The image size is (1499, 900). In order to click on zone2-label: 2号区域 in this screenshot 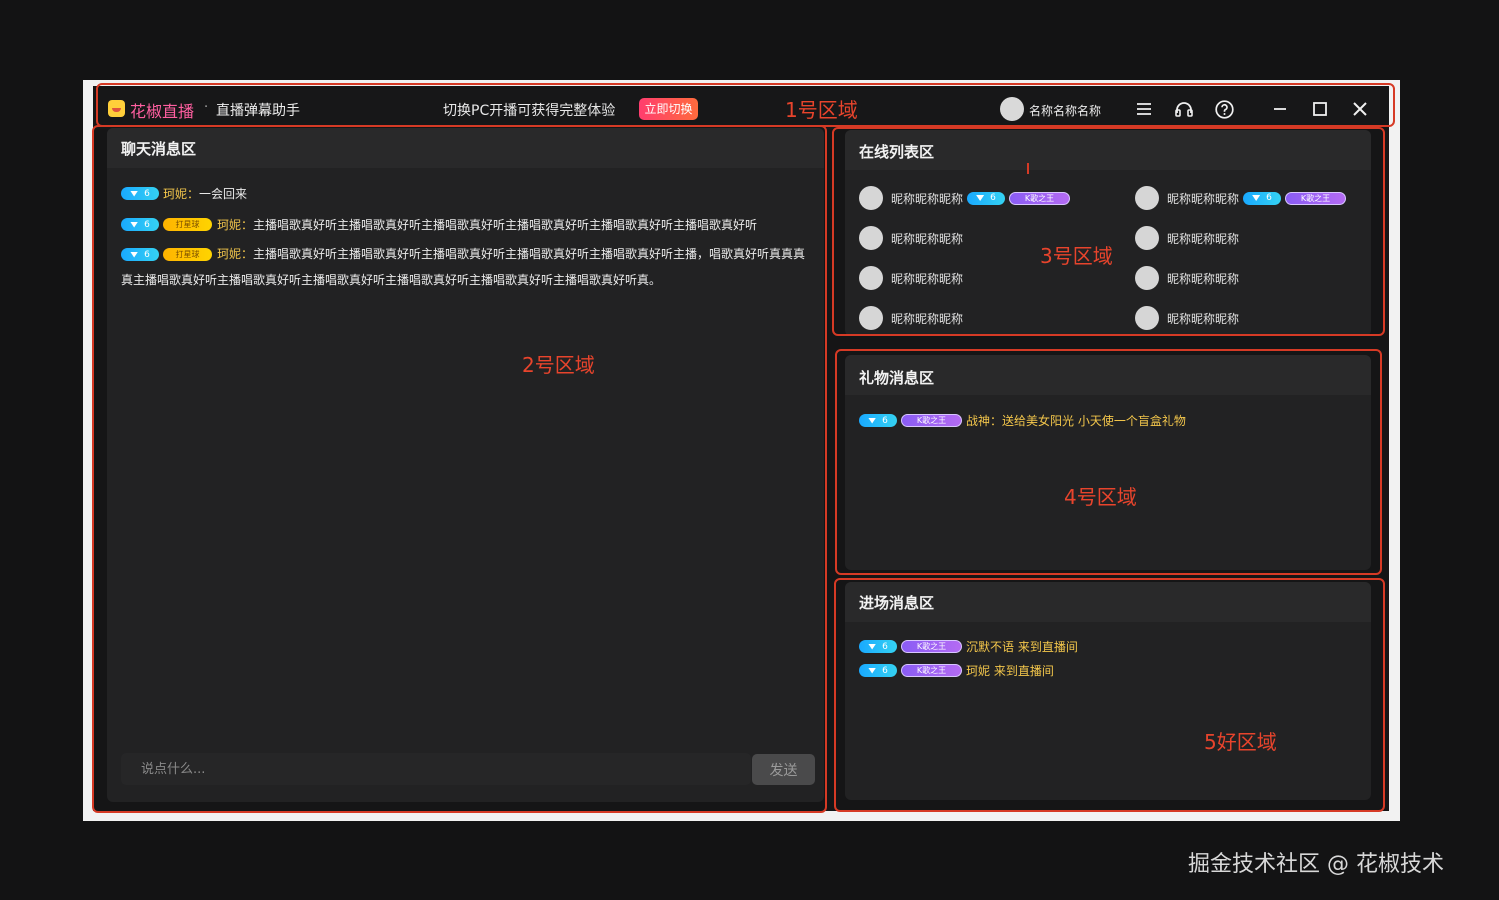, I will do `click(558, 365)`.